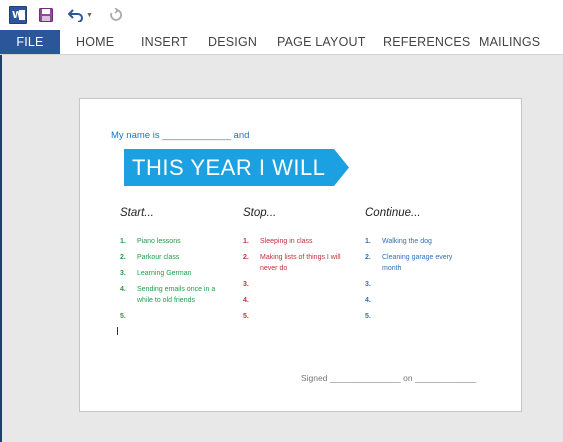  I want to click on signature-line: Signed _______________ on _____________, so click(388, 378).